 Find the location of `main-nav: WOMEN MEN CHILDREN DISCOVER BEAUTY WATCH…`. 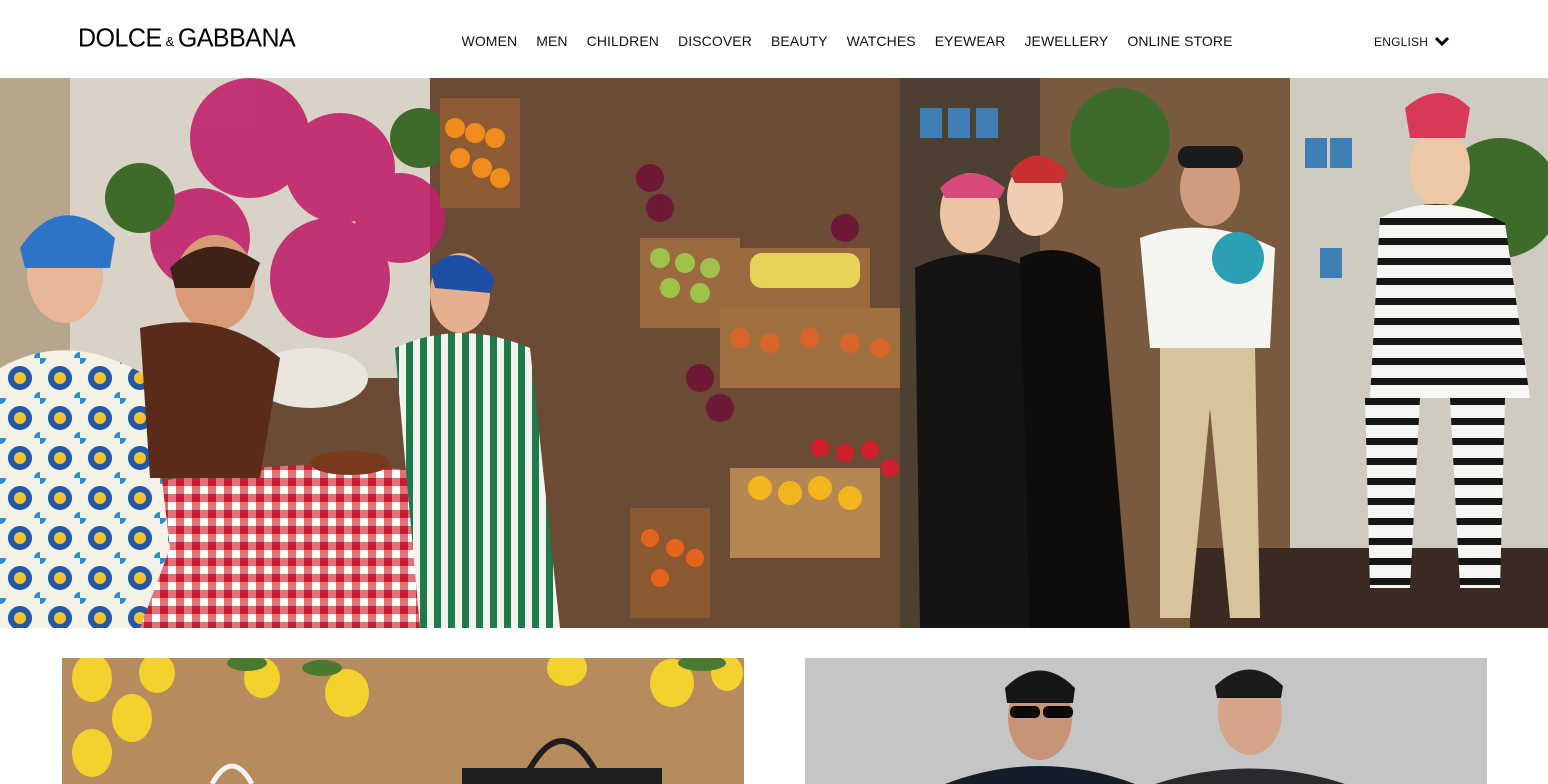

main-nav: WOMEN MEN CHILDREN DISCOVER BEAUTY WATCH… is located at coordinates (847, 41).